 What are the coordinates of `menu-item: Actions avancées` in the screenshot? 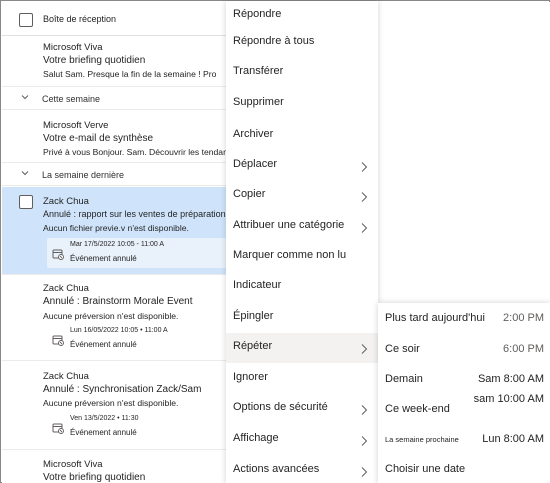 It's located at (302, 469).